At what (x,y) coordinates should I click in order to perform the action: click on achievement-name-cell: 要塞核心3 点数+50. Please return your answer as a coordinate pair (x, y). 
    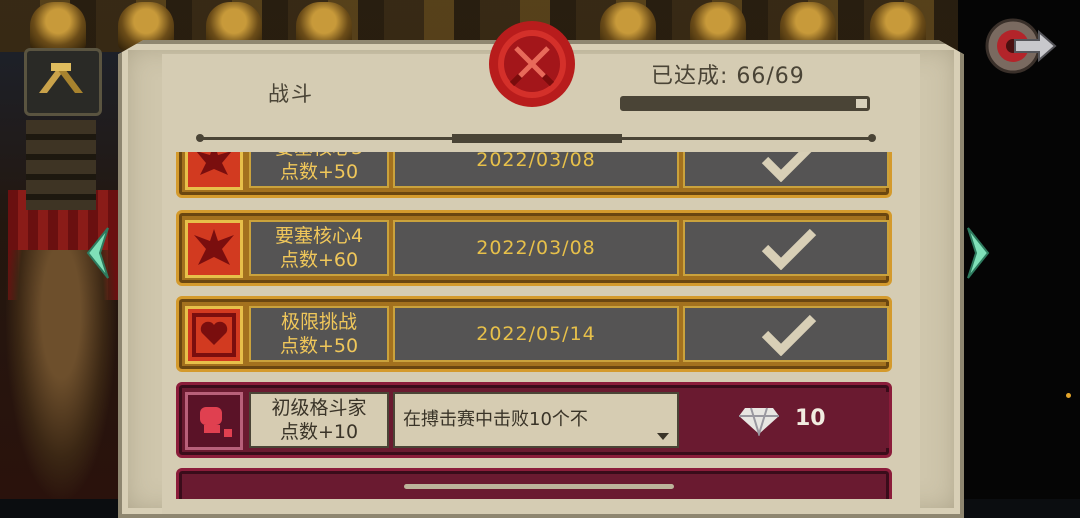
    Looking at the image, I should click on (319, 170).